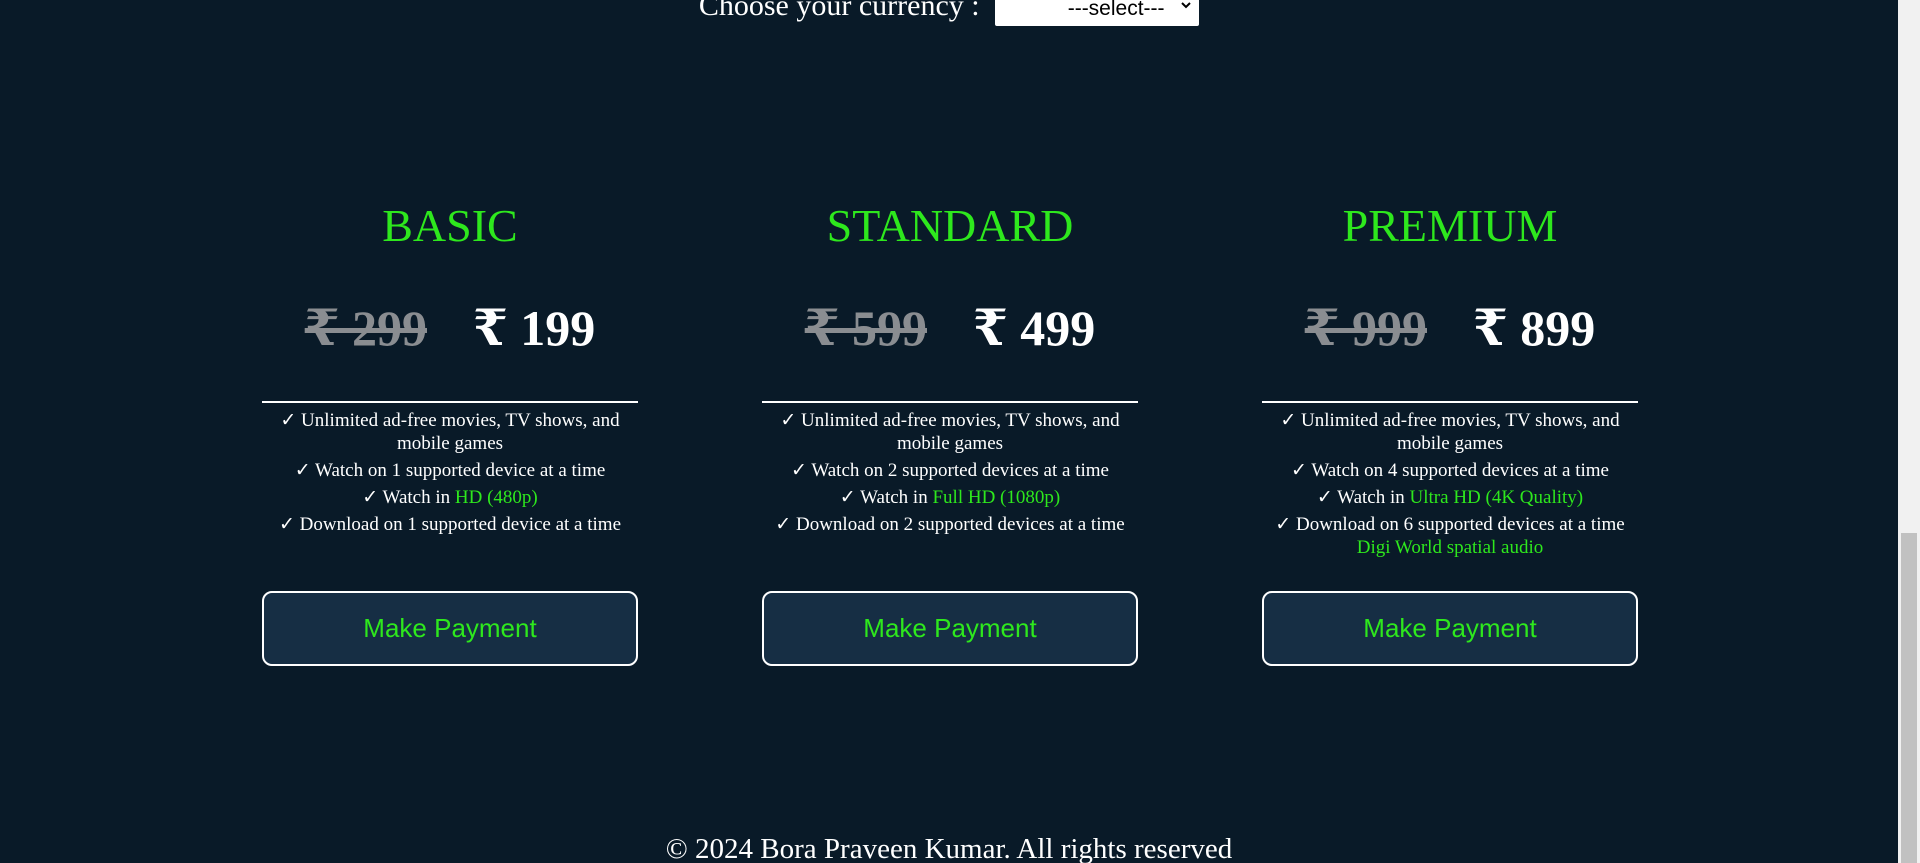 The height and width of the screenshot is (863, 1920). What do you see at coordinates (534, 328) in the screenshot?
I see `new-price: ₹ 199` at bounding box center [534, 328].